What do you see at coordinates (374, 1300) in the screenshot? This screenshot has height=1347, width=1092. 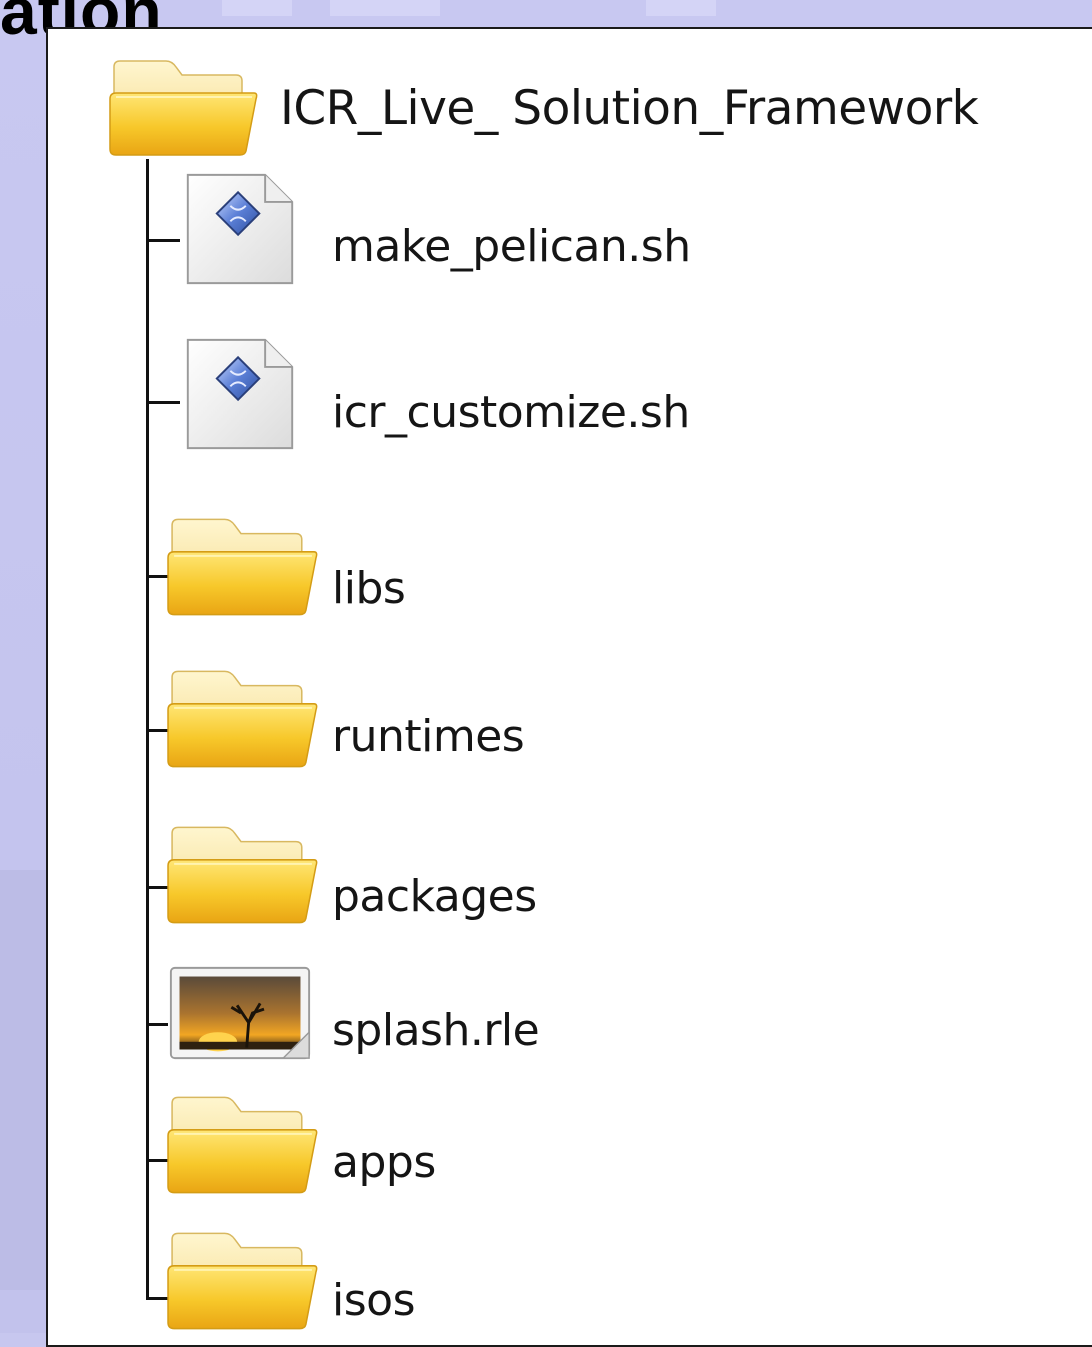 I see `tree-item-label: isos` at bounding box center [374, 1300].